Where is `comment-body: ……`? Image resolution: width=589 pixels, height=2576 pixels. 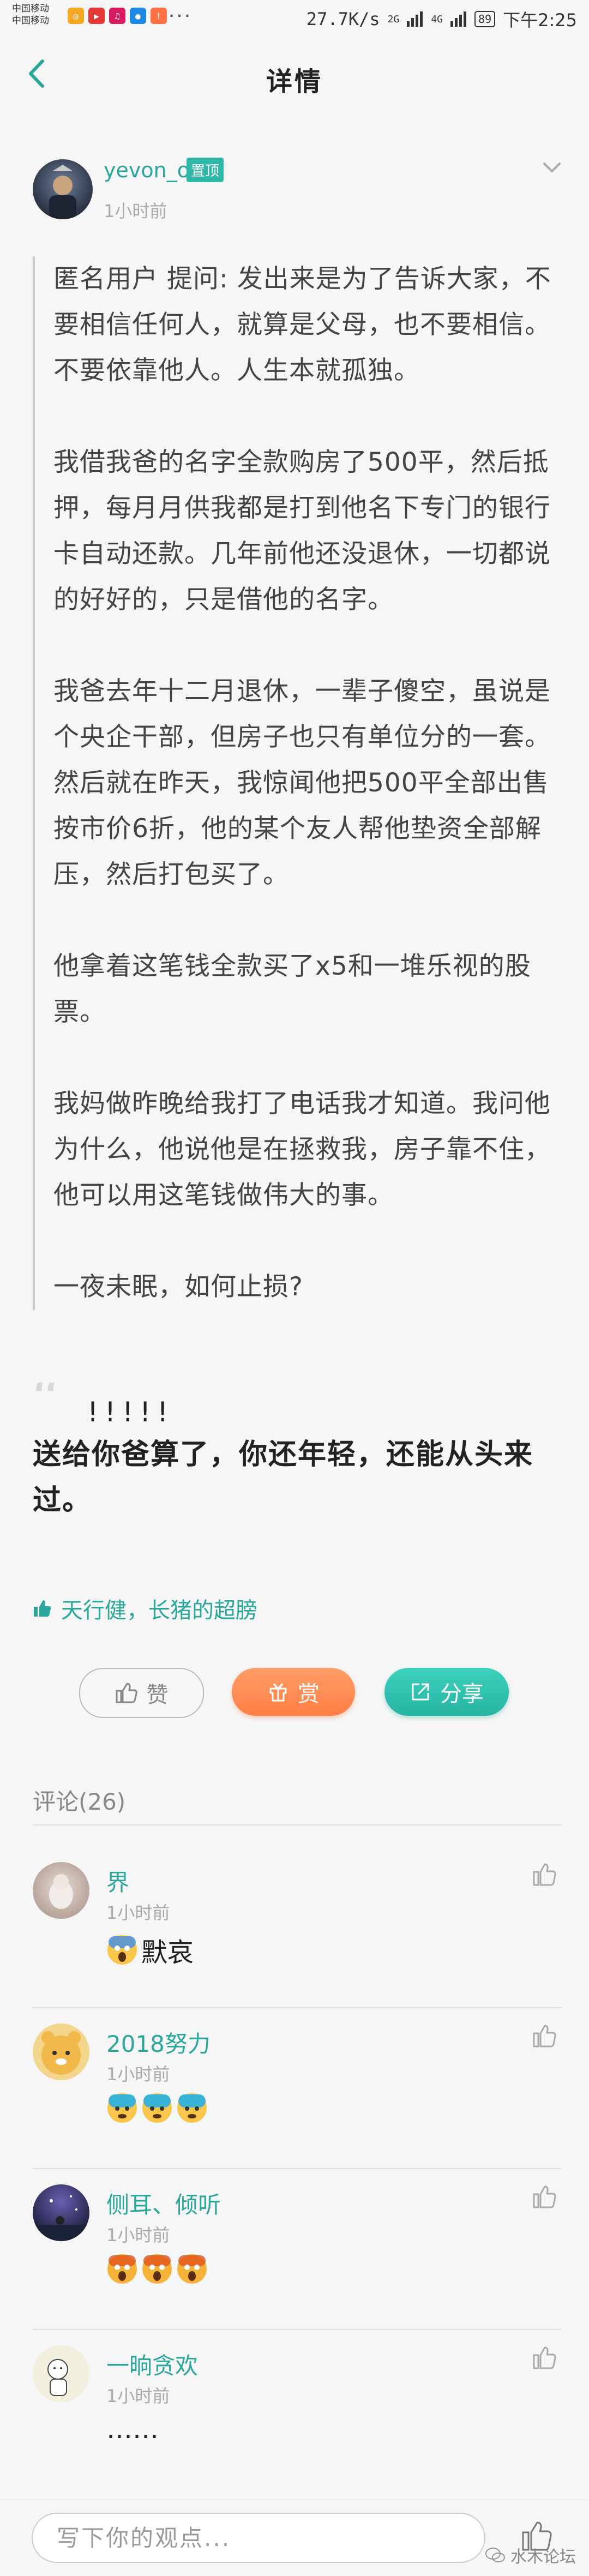 comment-body: …… is located at coordinates (132, 2430).